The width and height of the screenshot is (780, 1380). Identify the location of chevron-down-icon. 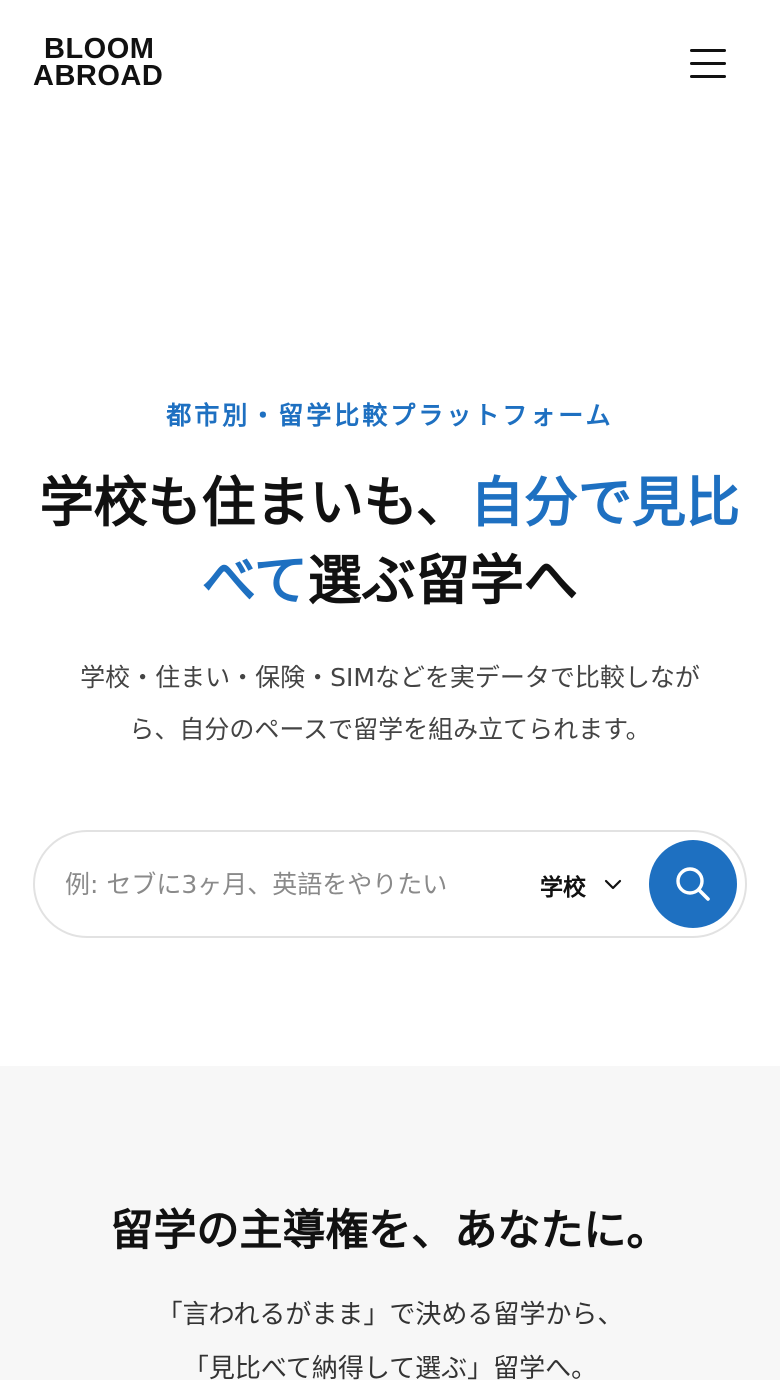
(613, 884).